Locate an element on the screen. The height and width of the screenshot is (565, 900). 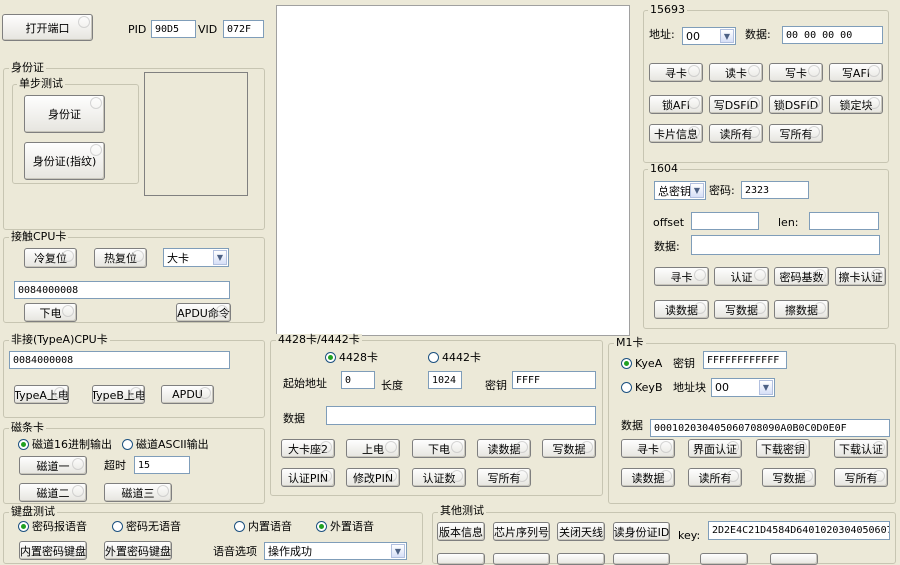
c1604-erase-data-button: 擦数据 is located at coordinates (801, 309).